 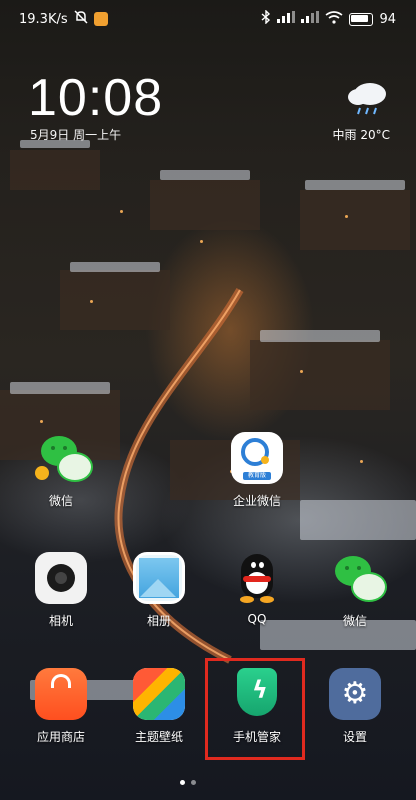 What do you see at coordinates (334, 19) in the screenshot?
I see `wifi-icon` at bounding box center [334, 19].